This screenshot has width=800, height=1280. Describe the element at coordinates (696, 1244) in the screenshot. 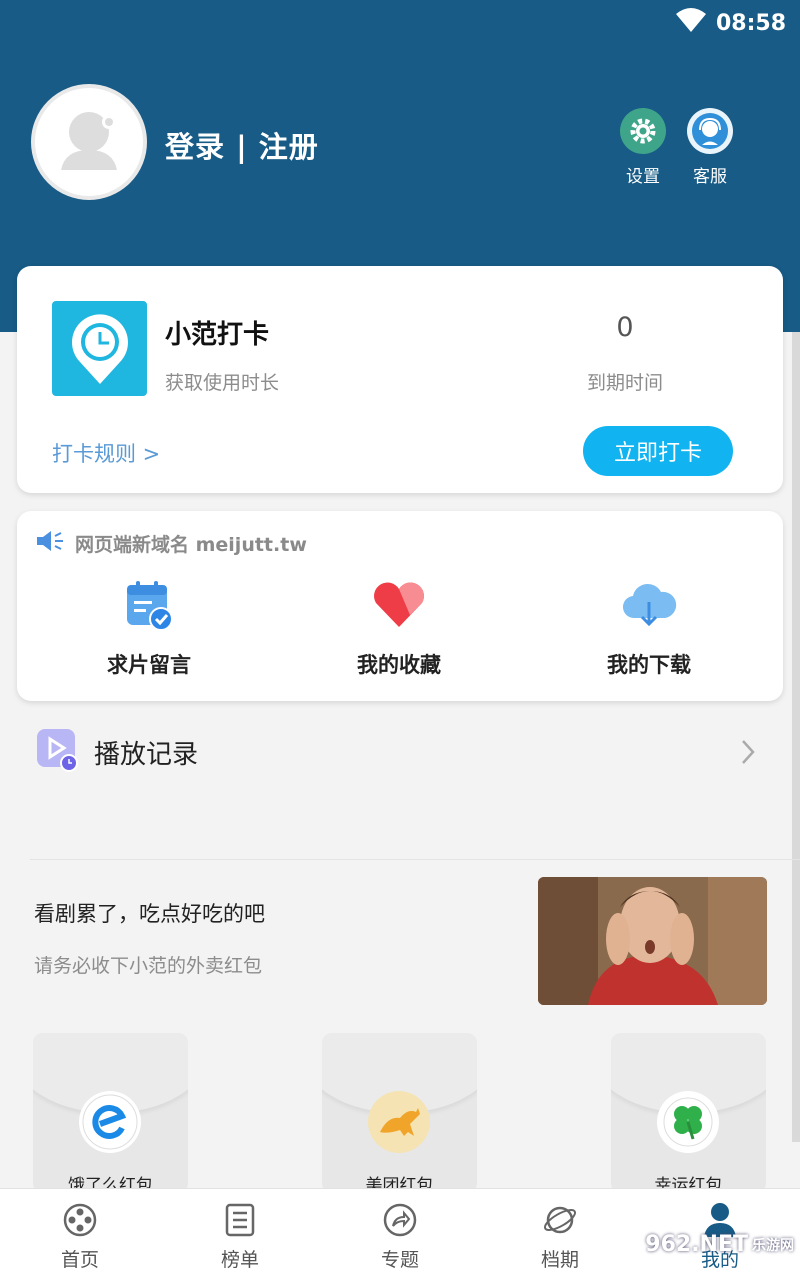

I see `watermark-text: 962.NET` at that location.